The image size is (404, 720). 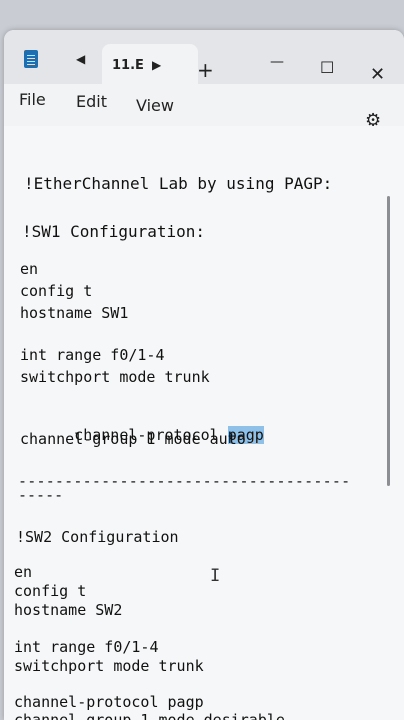 What do you see at coordinates (92, 355) in the screenshot?
I see `text-line-6: int range f0/1-4` at bounding box center [92, 355].